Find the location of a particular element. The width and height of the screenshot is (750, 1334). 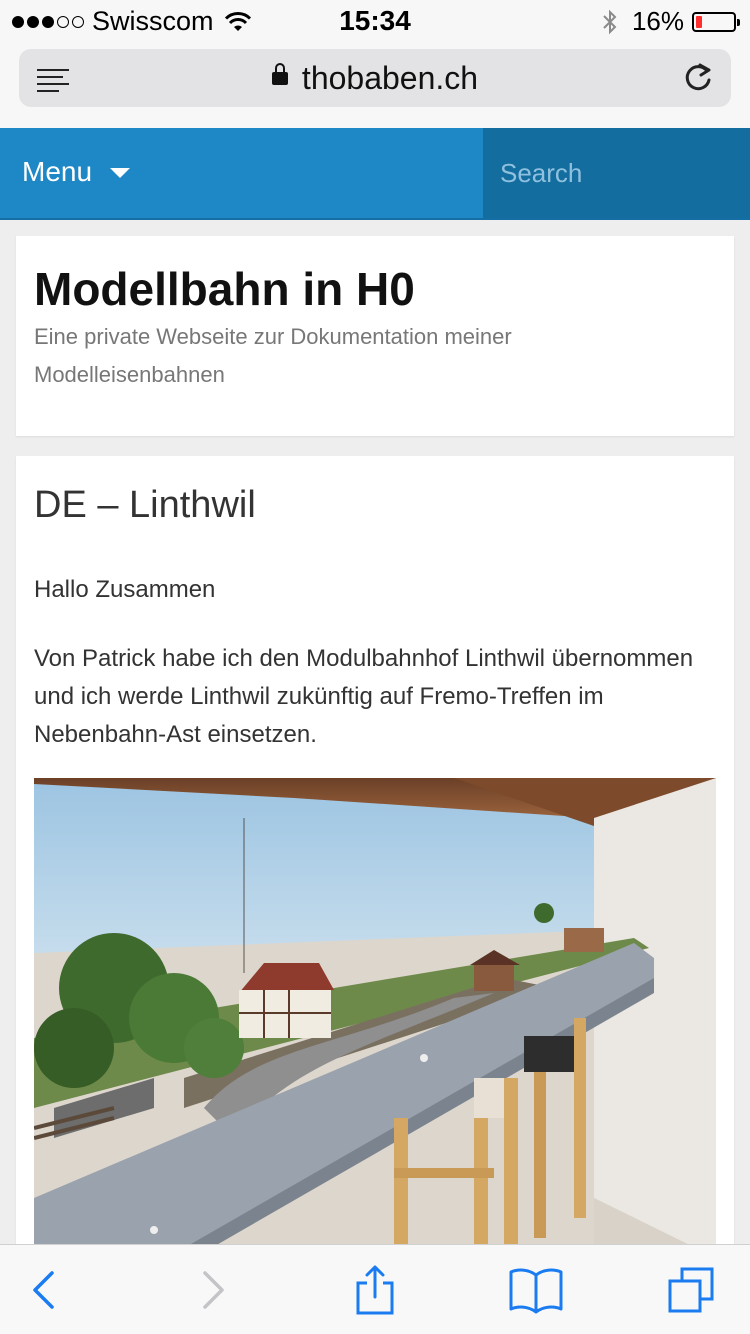

bluetooth-icon is located at coordinates (610, 21).